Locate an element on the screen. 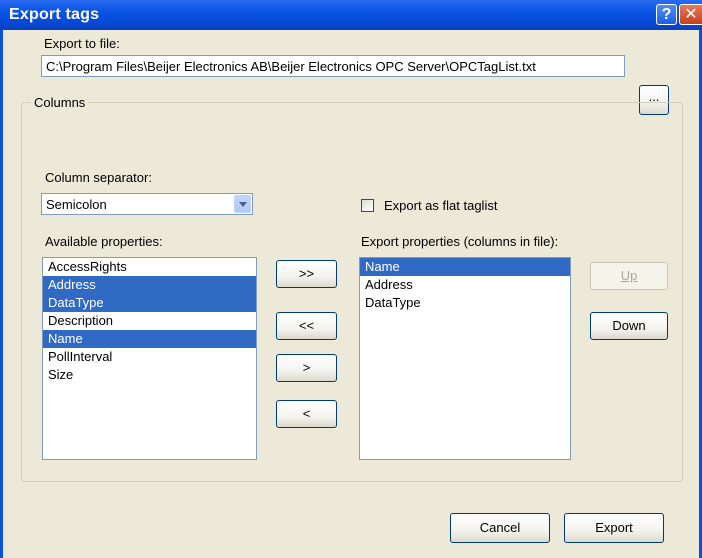 The image size is (702, 558). title-bar: Export tags ? ✕ is located at coordinates (351, 15).